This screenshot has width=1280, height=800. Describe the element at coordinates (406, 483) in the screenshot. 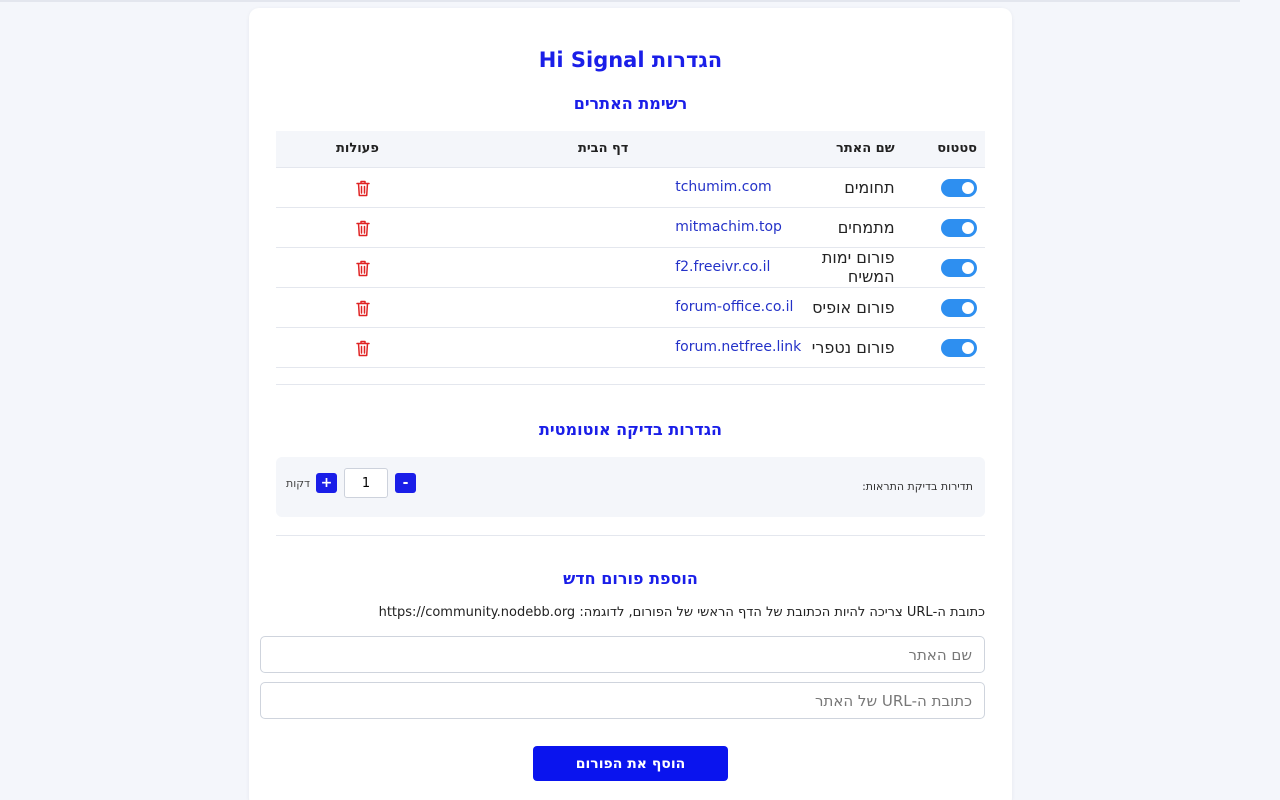

I see `decrement-button: -` at that location.